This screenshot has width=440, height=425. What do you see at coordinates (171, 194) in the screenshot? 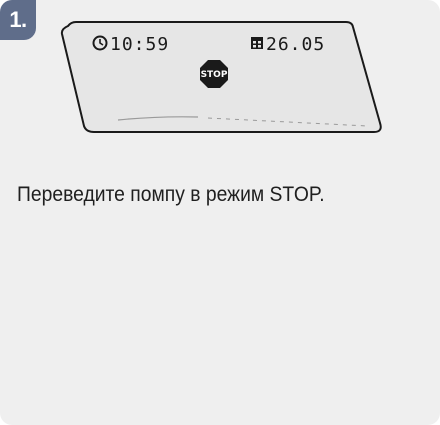
I see `instruction-text: Переведите помпу в режим STOP.` at bounding box center [171, 194].